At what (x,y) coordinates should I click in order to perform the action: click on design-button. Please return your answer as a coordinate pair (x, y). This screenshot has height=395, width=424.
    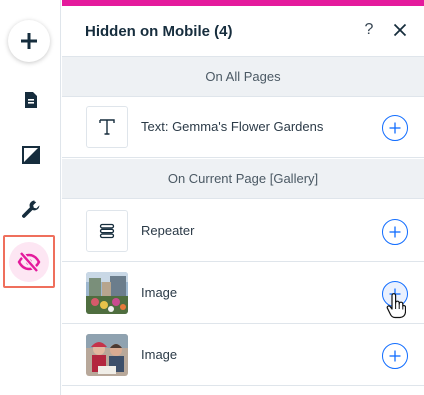
    Looking at the image, I should click on (30, 155).